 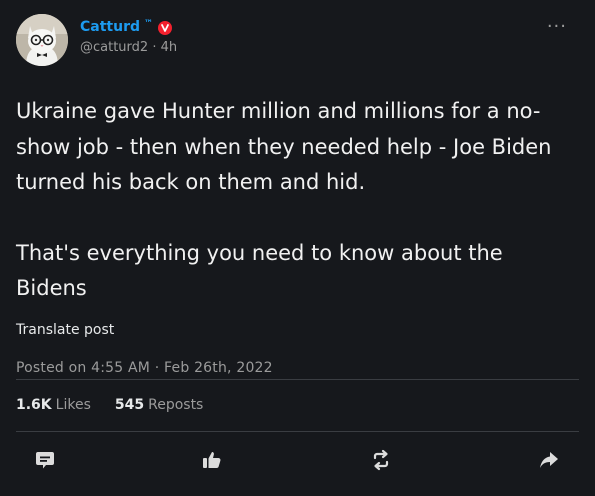 What do you see at coordinates (176, 405) in the screenshot?
I see `reposts-label: Reposts` at bounding box center [176, 405].